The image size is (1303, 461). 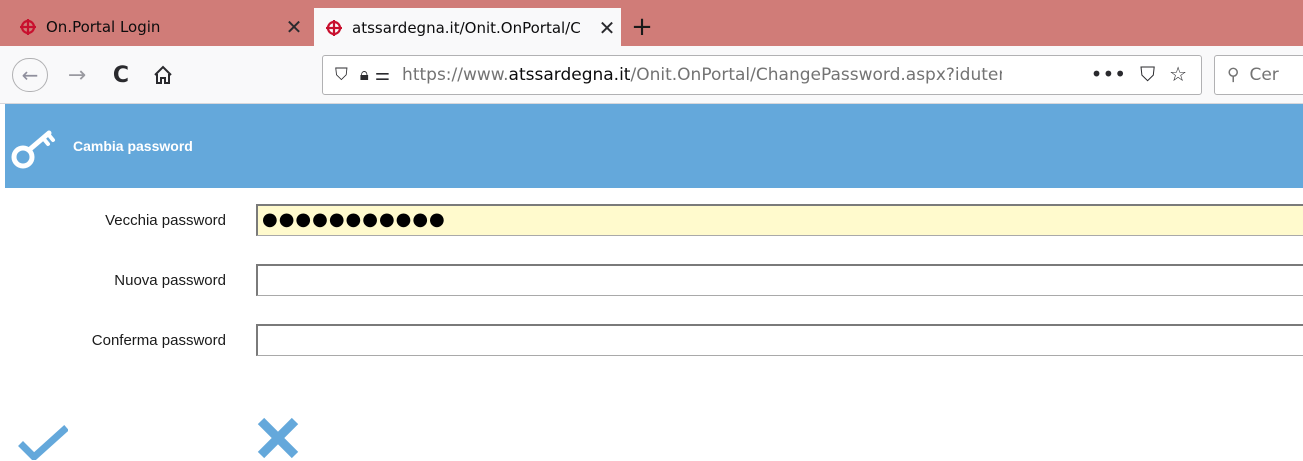 What do you see at coordinates (364, 75) in the screenshot?
I see `lock-icon: 🔒︎` at bounding box center [364, 75].